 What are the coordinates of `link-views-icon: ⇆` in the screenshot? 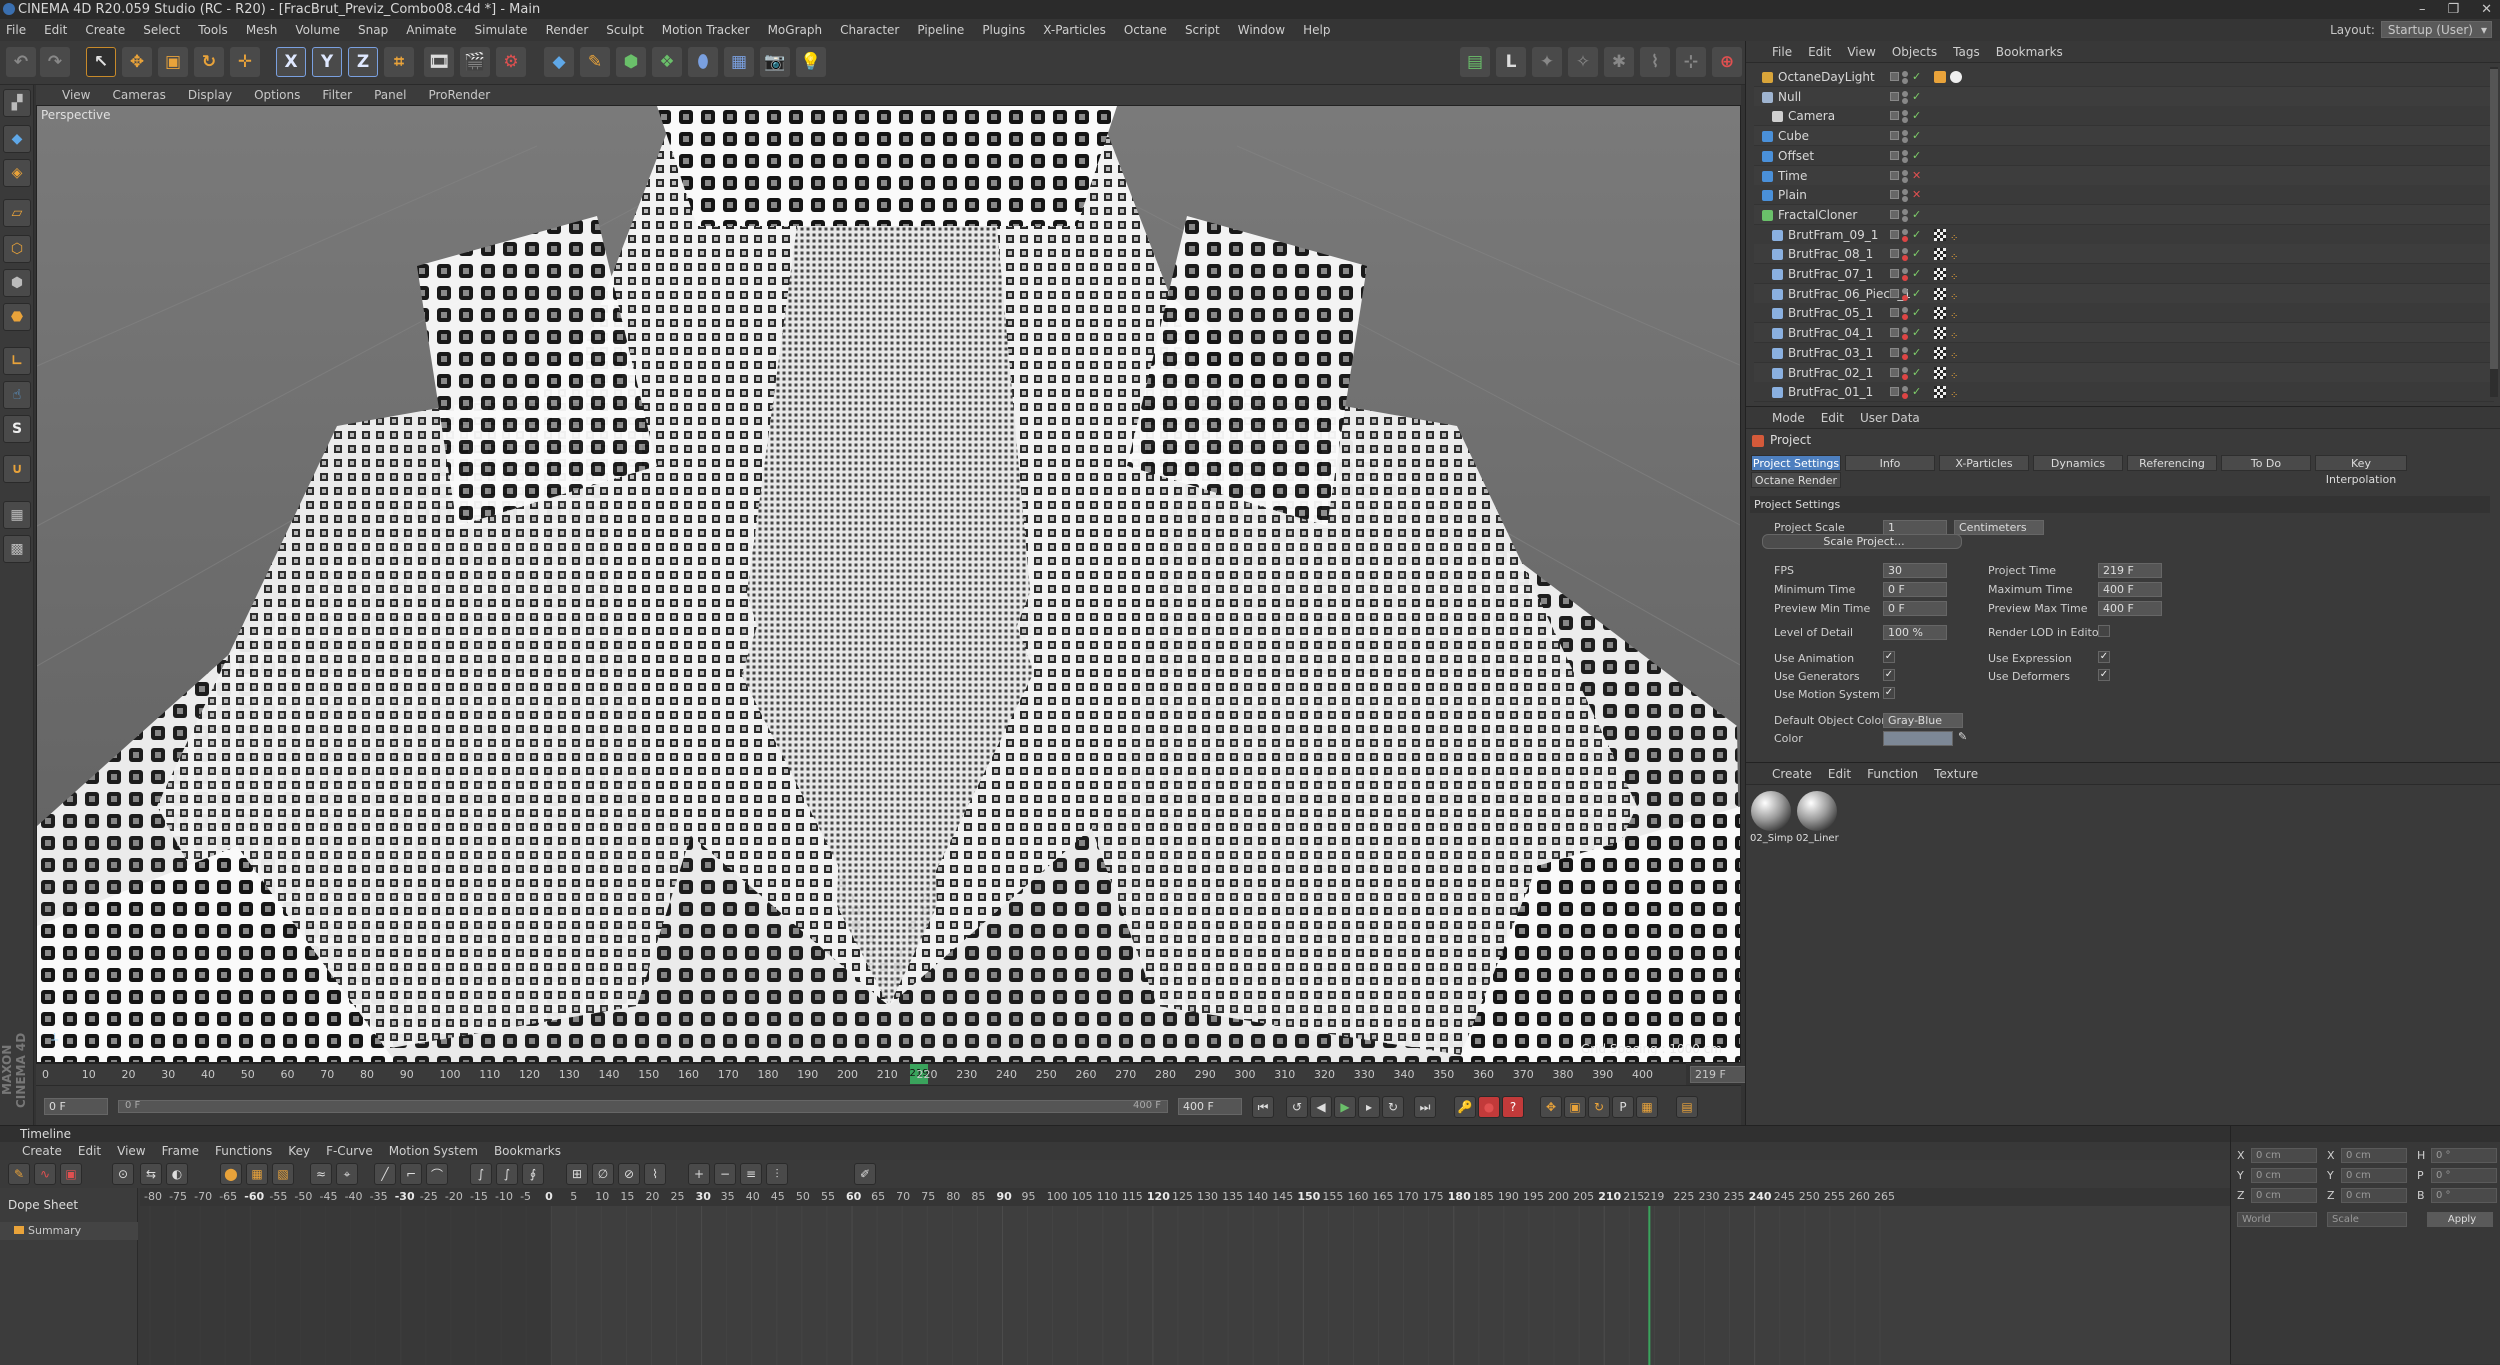 It's located at (151, 1174).